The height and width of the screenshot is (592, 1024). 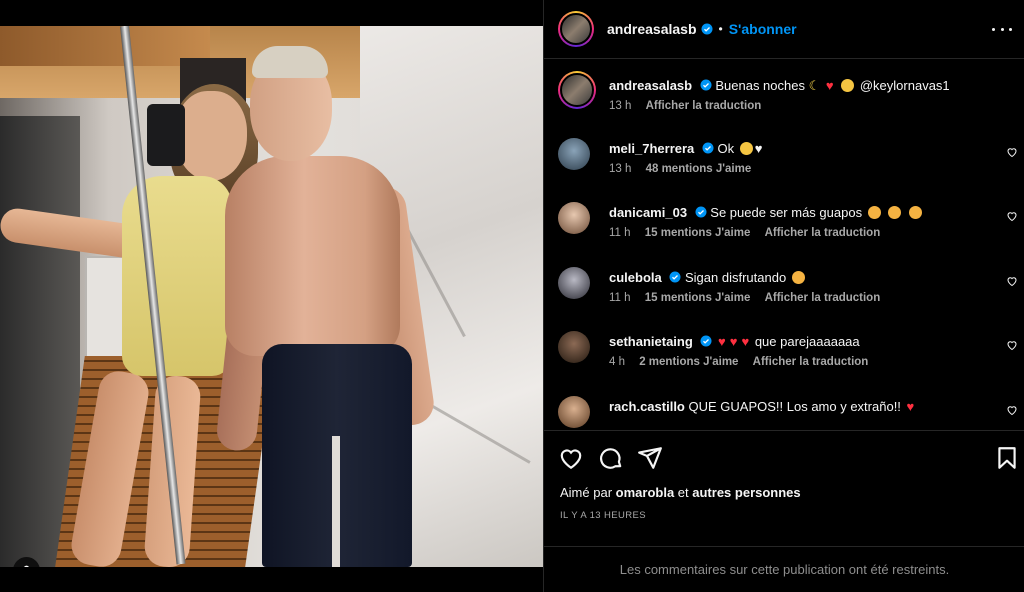 I want to click on photo-man-pants-gap, so click(x=336, y=501).